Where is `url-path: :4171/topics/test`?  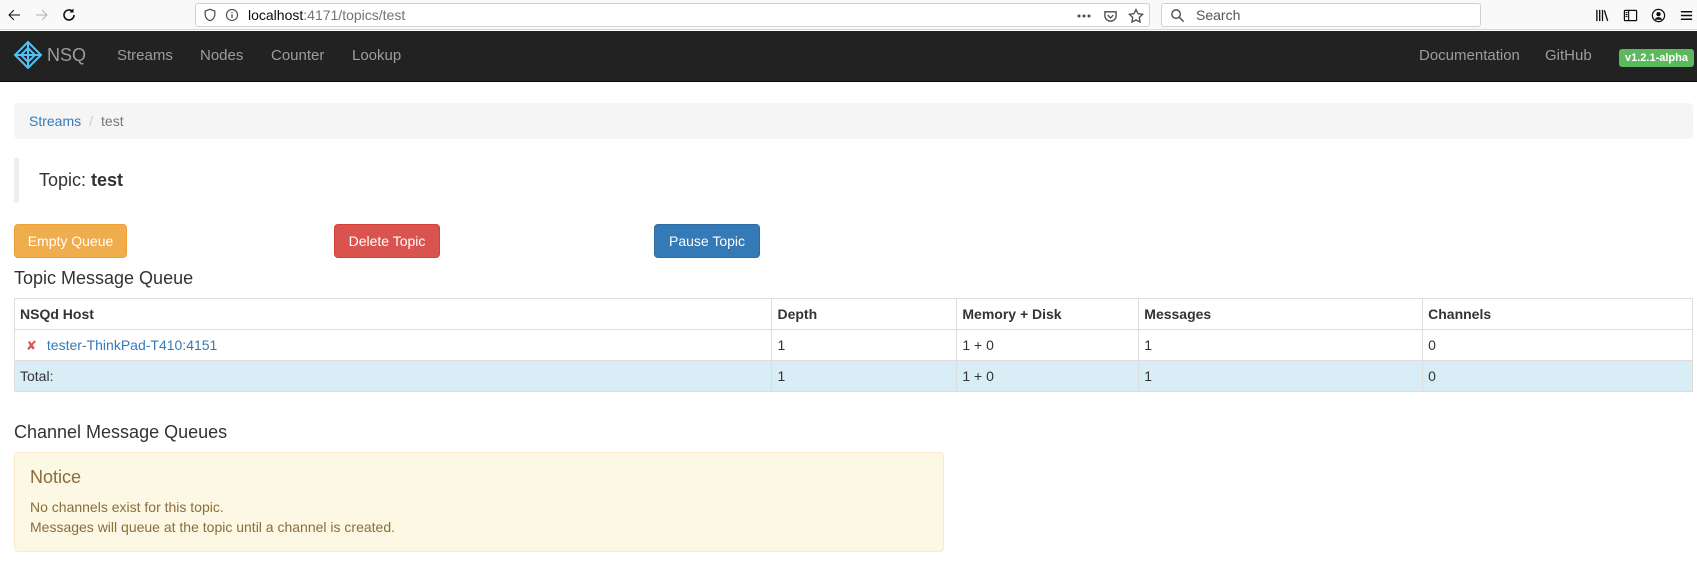 url-path: :4171/topics/test is located at coordinates (354, 15).